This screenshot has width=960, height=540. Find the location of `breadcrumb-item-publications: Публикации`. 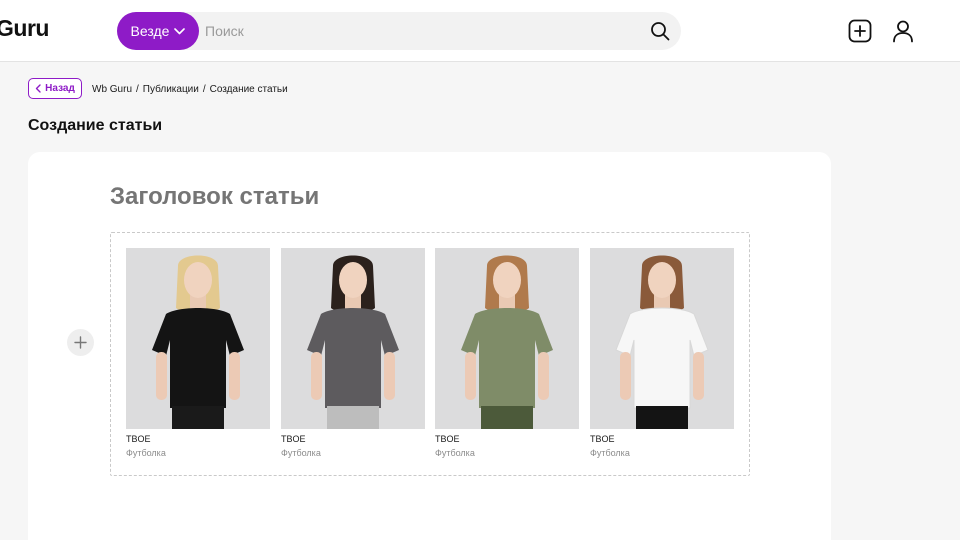

breadcrumb-item-publications: Публикации is located at coordinates (171, 89).